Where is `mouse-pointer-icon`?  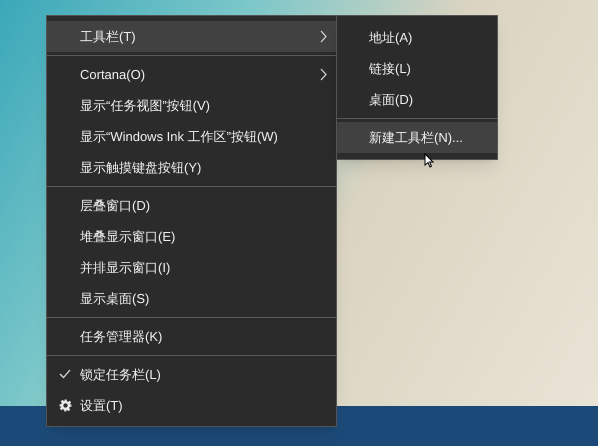 mouse-pointer-icon is located at coordinates (429, 160).